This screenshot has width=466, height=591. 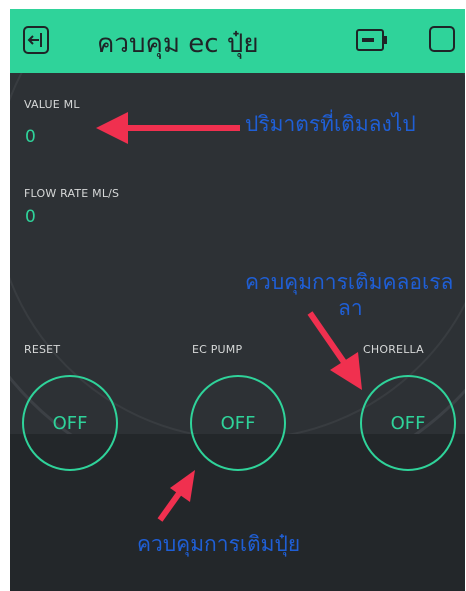 I want to click on value-ml-label: VALUE ML, so click(x=52, y=104).